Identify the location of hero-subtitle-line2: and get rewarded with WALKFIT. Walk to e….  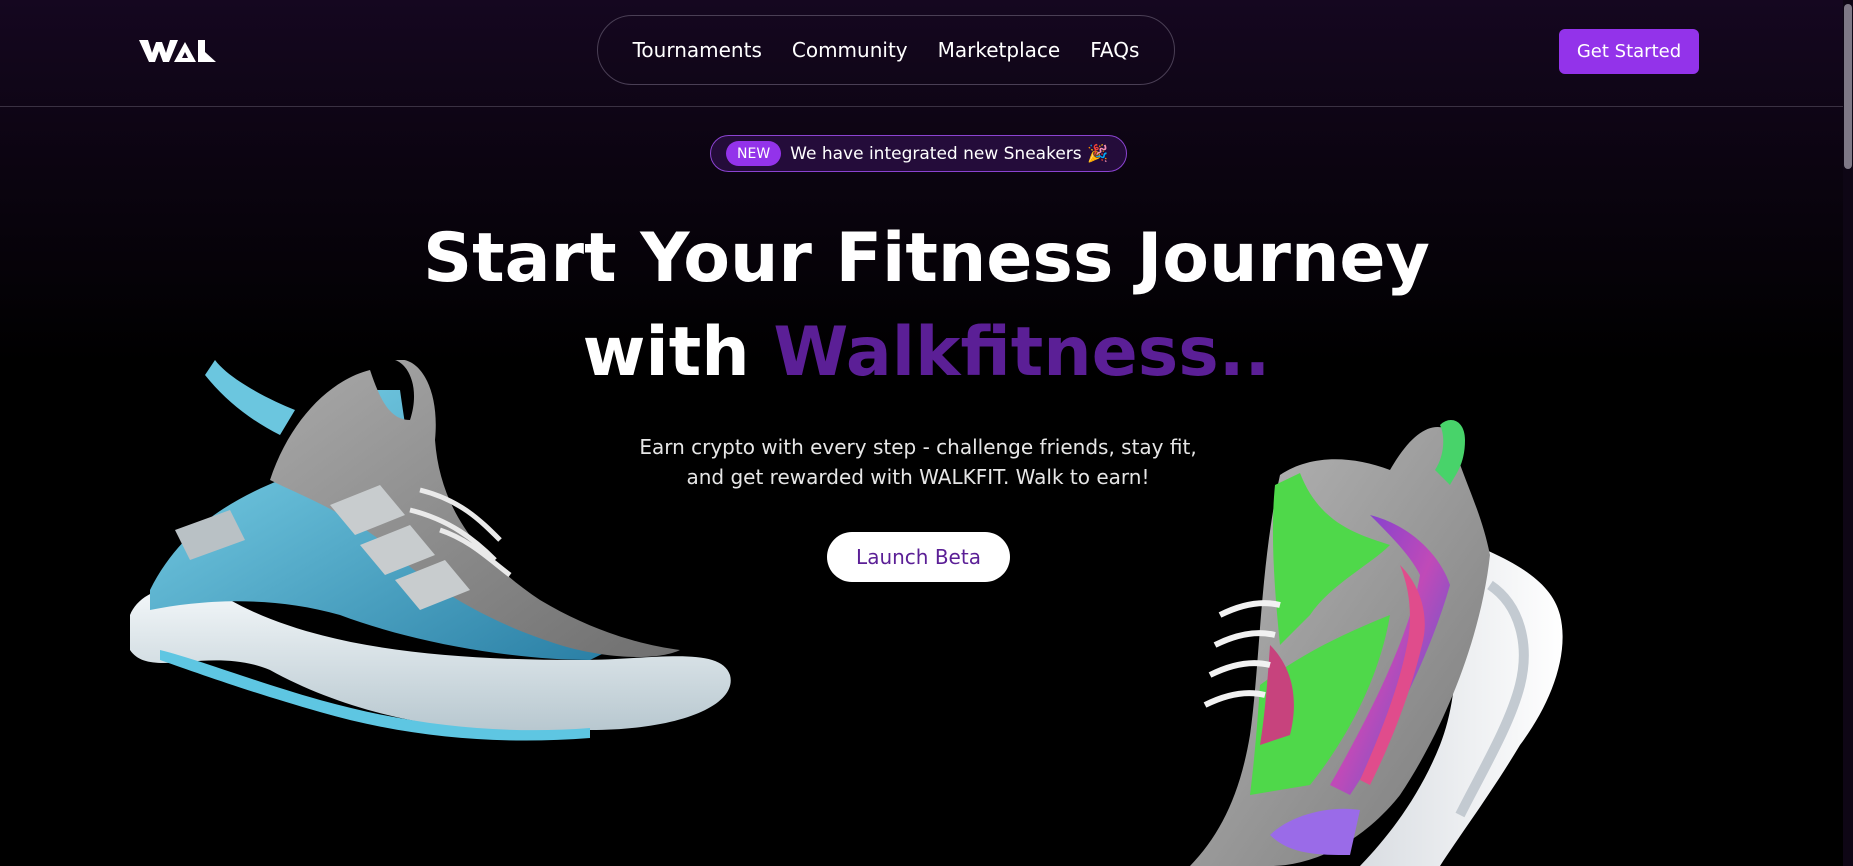
(918, 477).